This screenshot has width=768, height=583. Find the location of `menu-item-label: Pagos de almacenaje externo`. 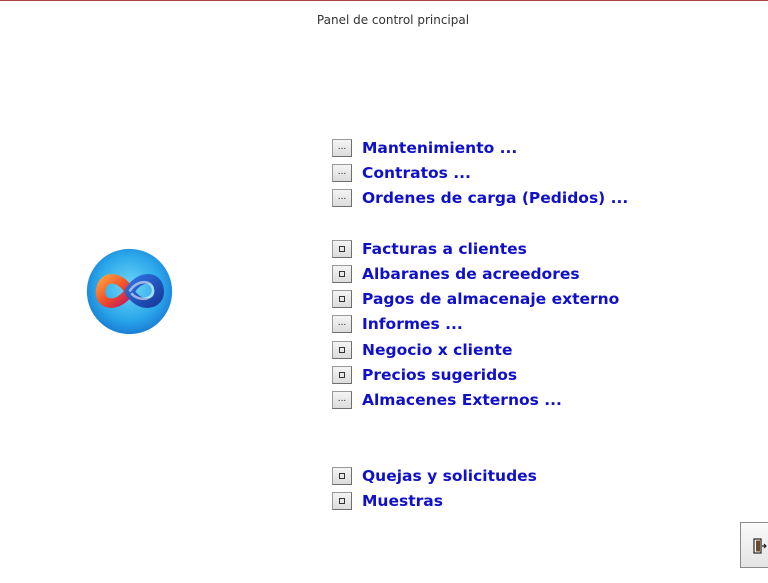

menu-item-label: Pagos de almacenaje externo is located at coordinates (490, 299).